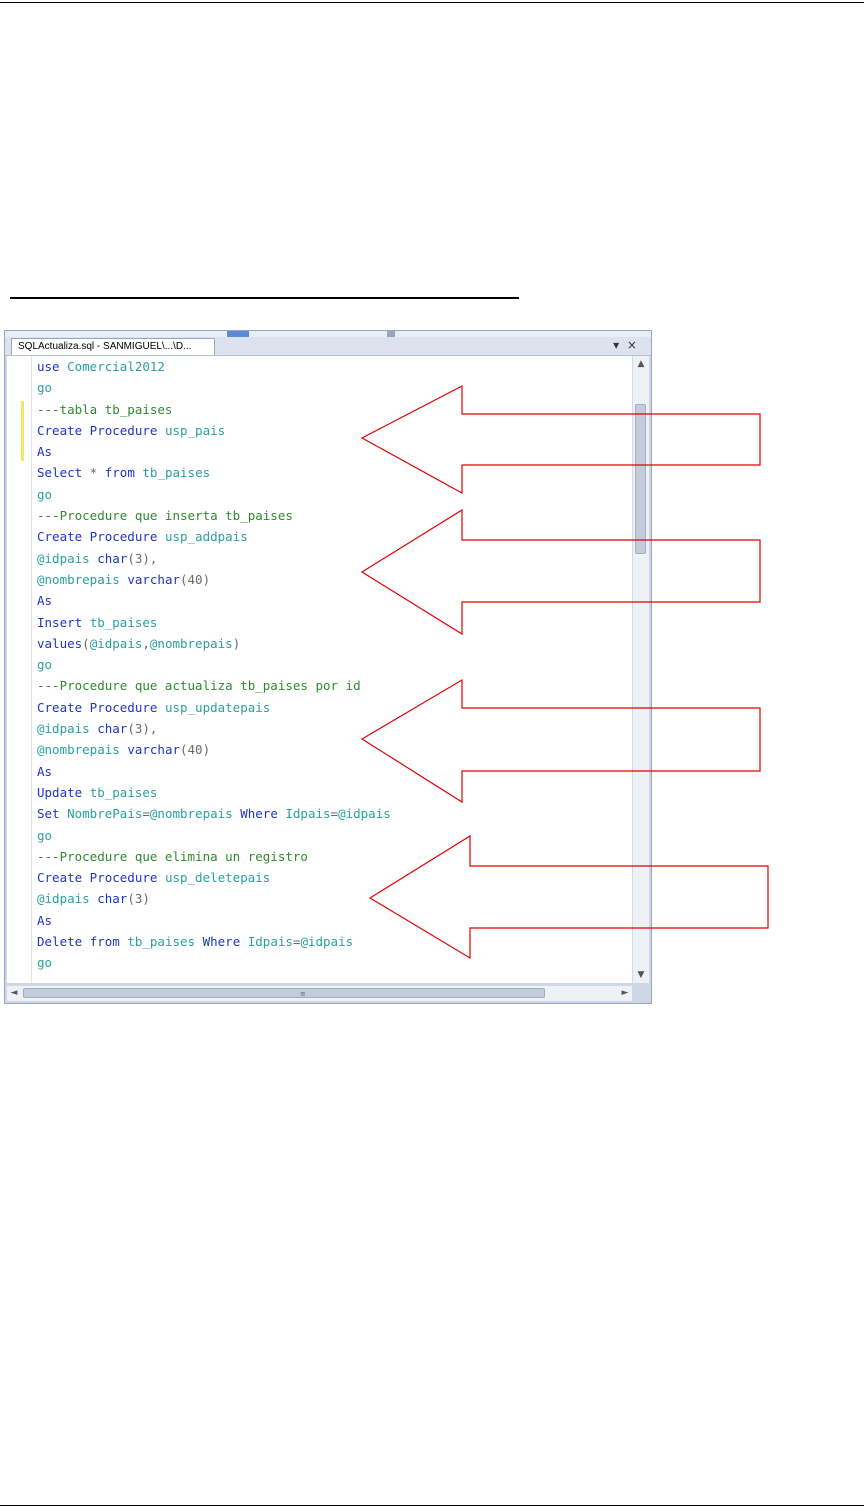 This screenshot has height=1512, width=864. What do you see at coordinates (432, 1505) in the screenshot?
I see `page-bottom-rule` at bounding box center [432, 1505].